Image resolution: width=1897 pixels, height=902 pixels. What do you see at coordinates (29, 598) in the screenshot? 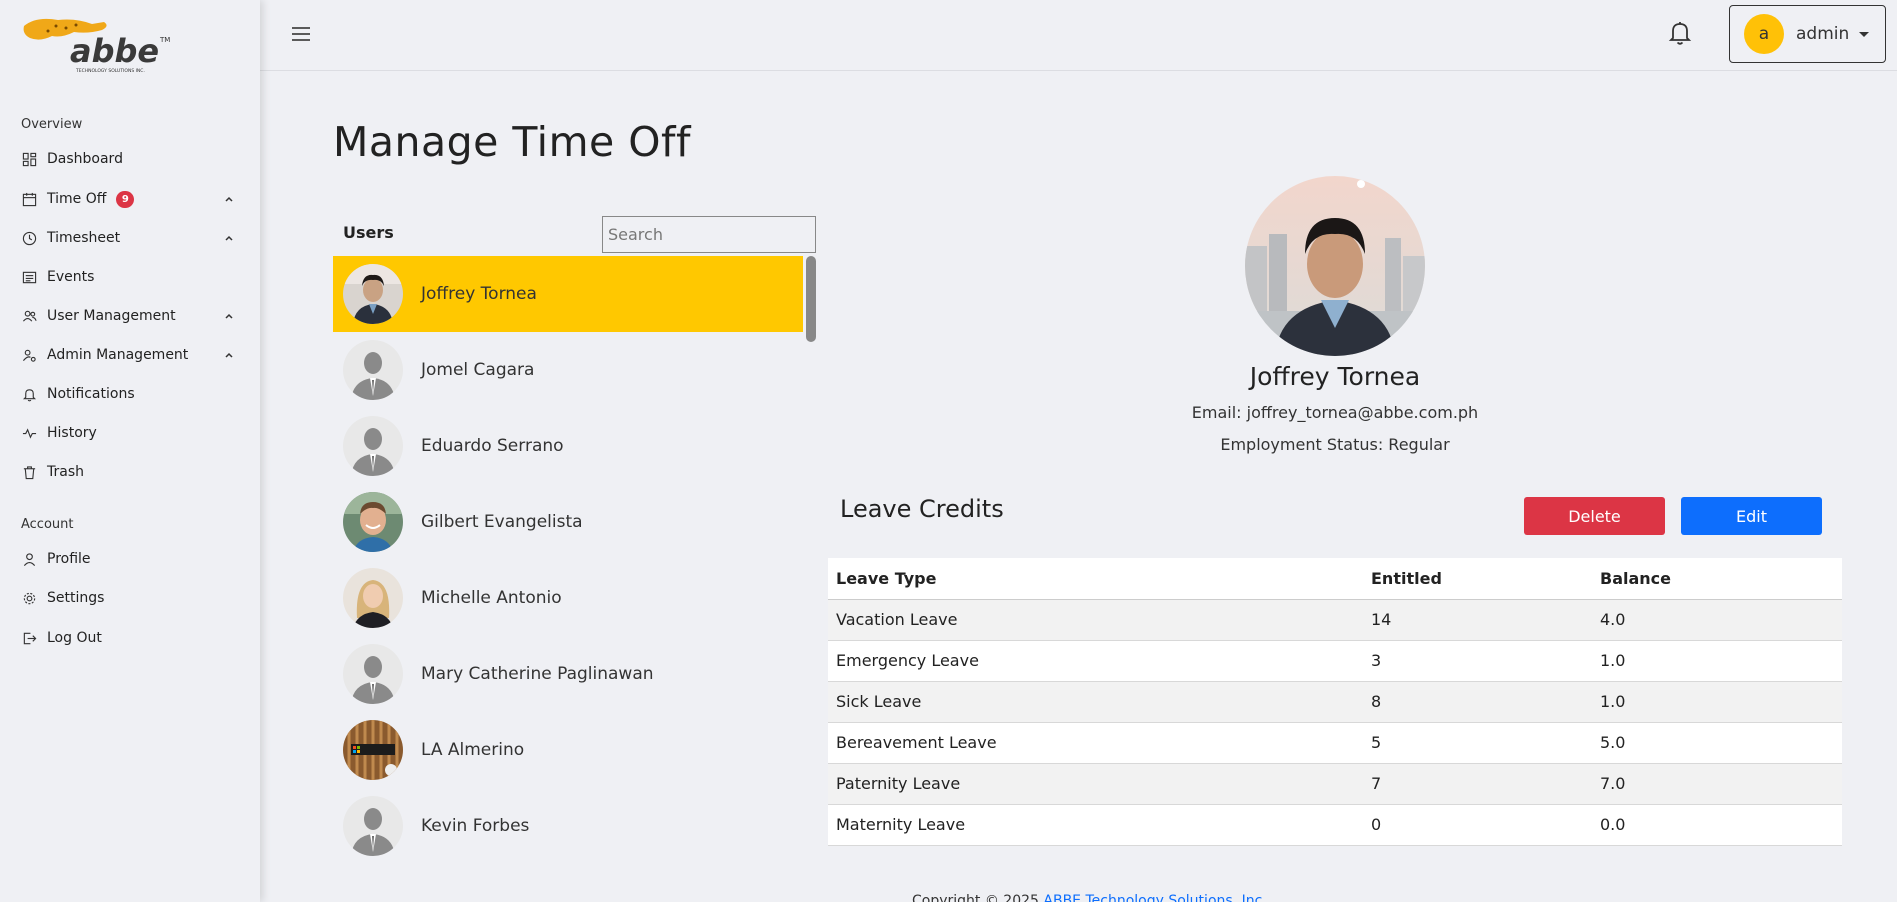
I see `gear-icon` at bounding box center [29, 598].